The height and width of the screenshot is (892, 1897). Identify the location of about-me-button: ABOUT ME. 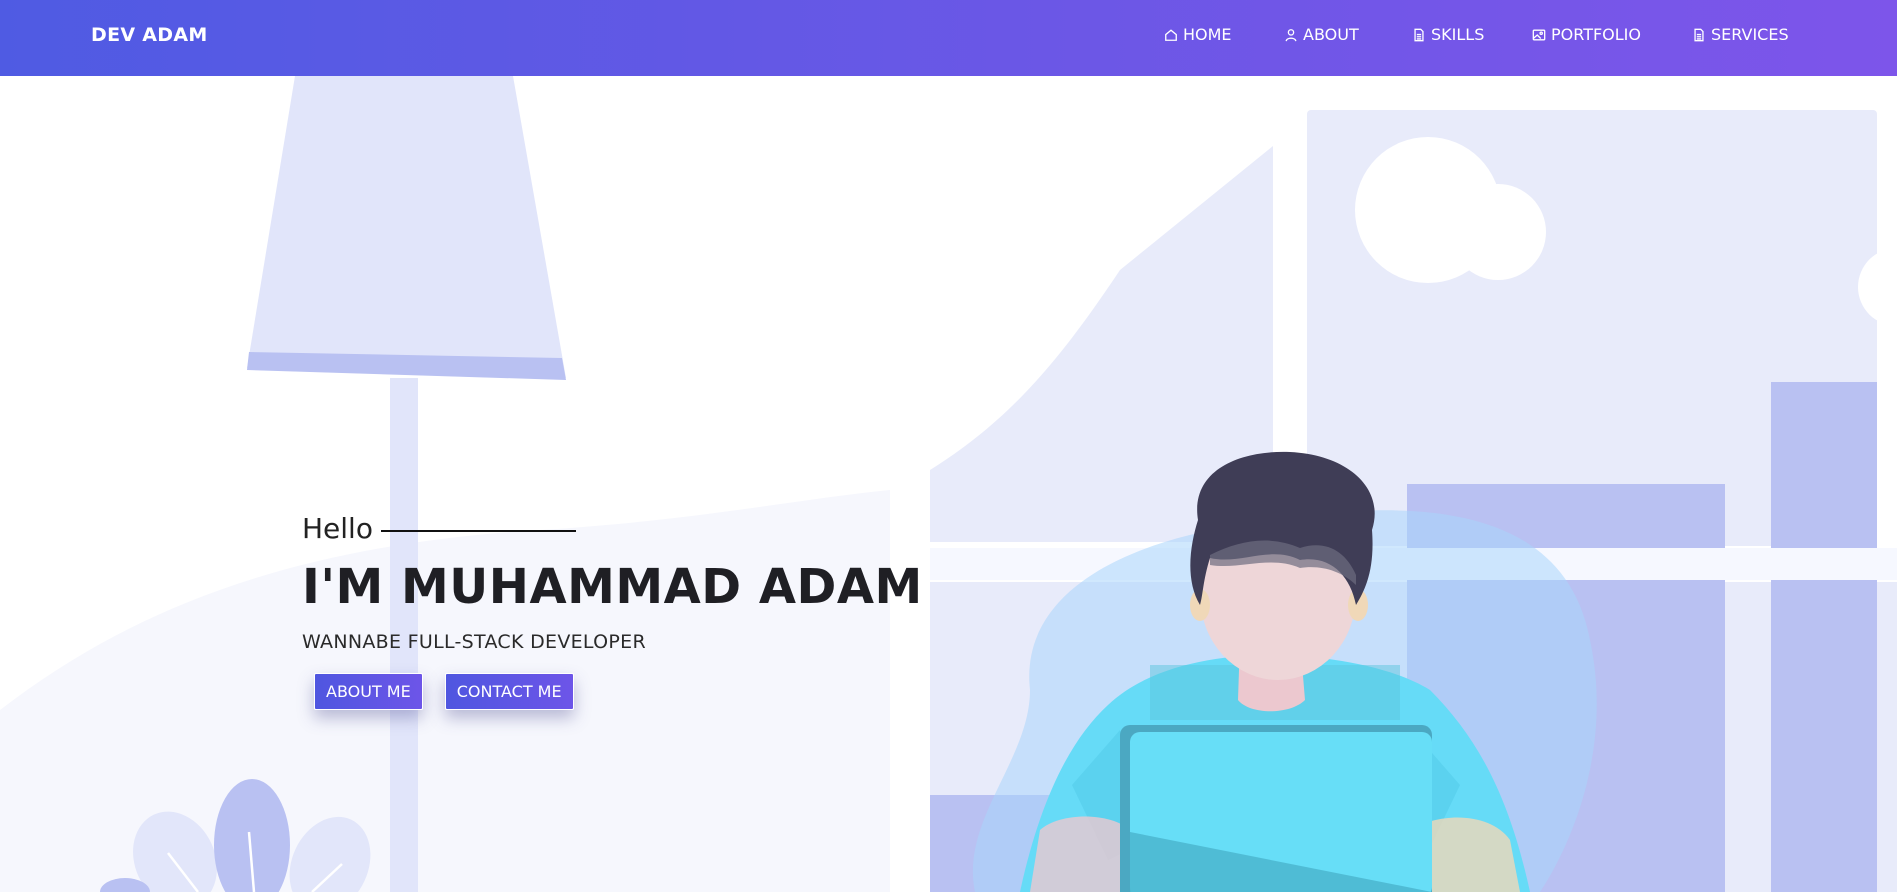
(368, 691).